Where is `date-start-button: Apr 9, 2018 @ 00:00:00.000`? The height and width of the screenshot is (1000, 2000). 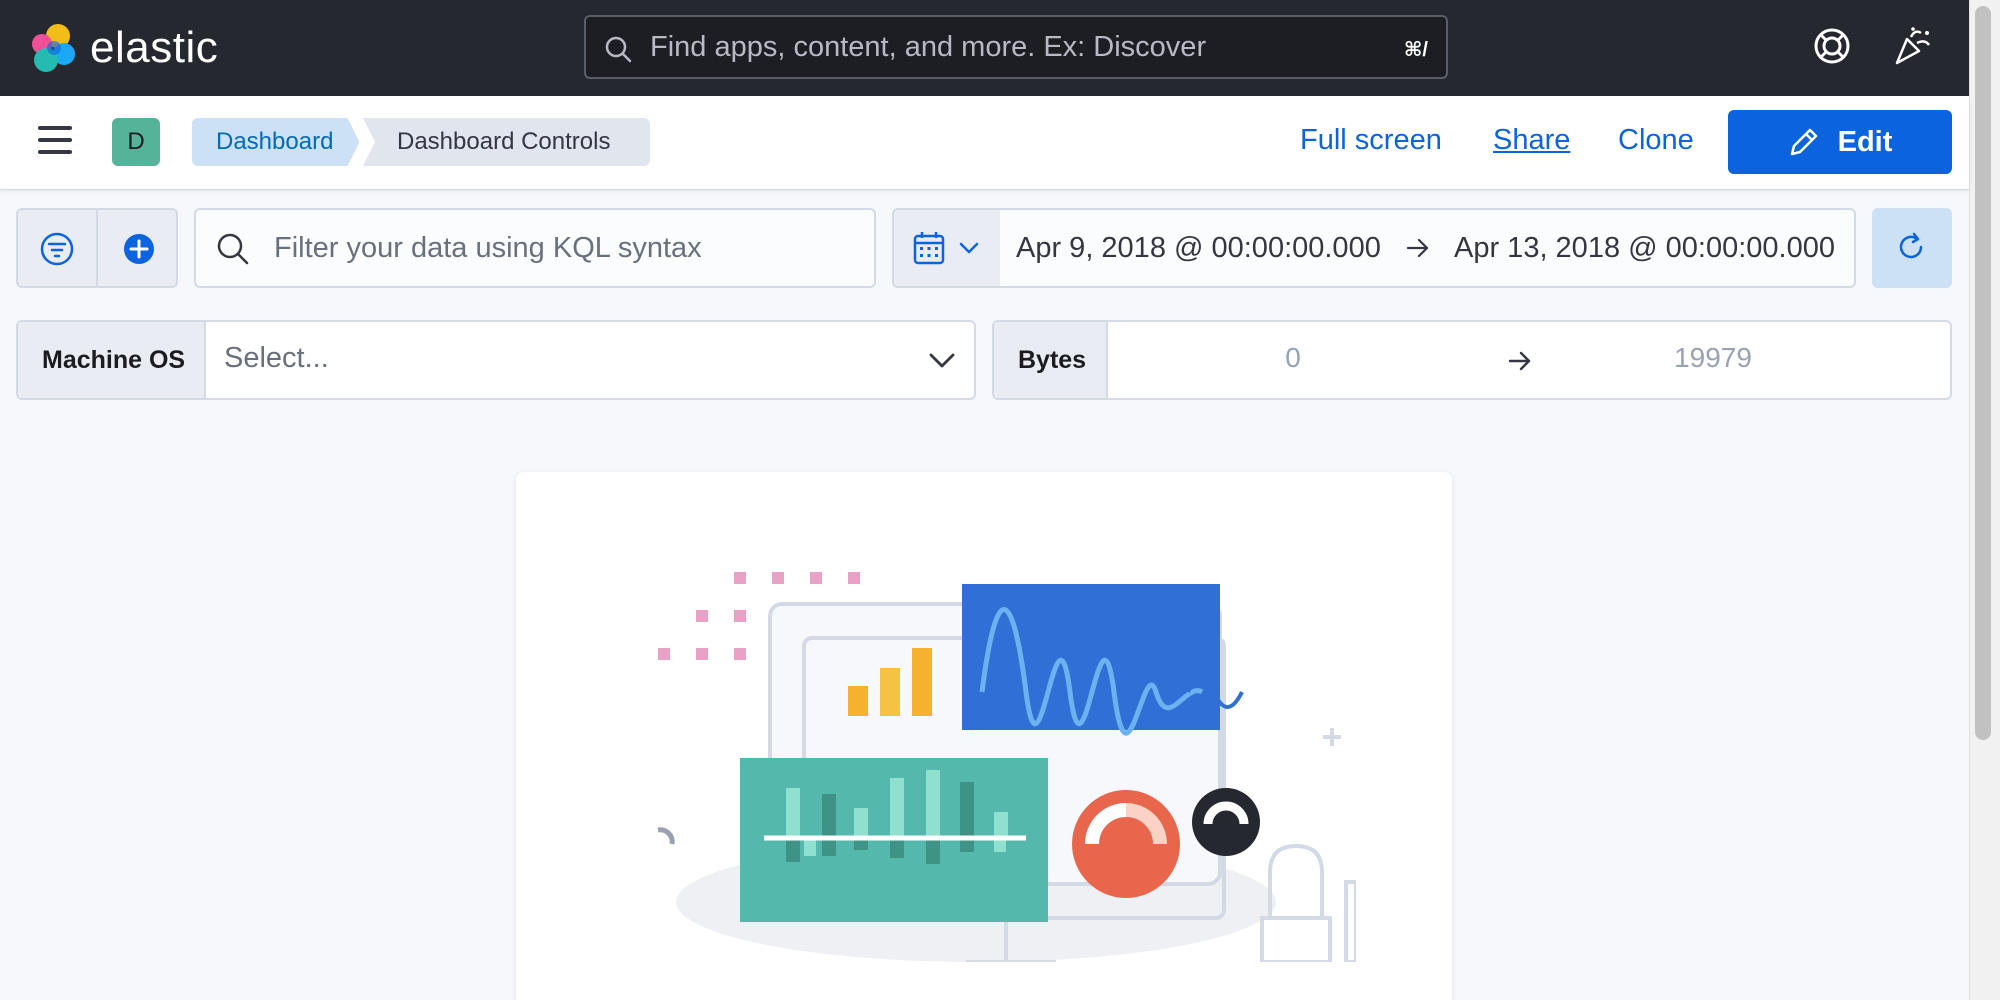 date-start-button: Apr 9, 2018 @ 00:00:00.000 is located at coordinates (1198, 248).